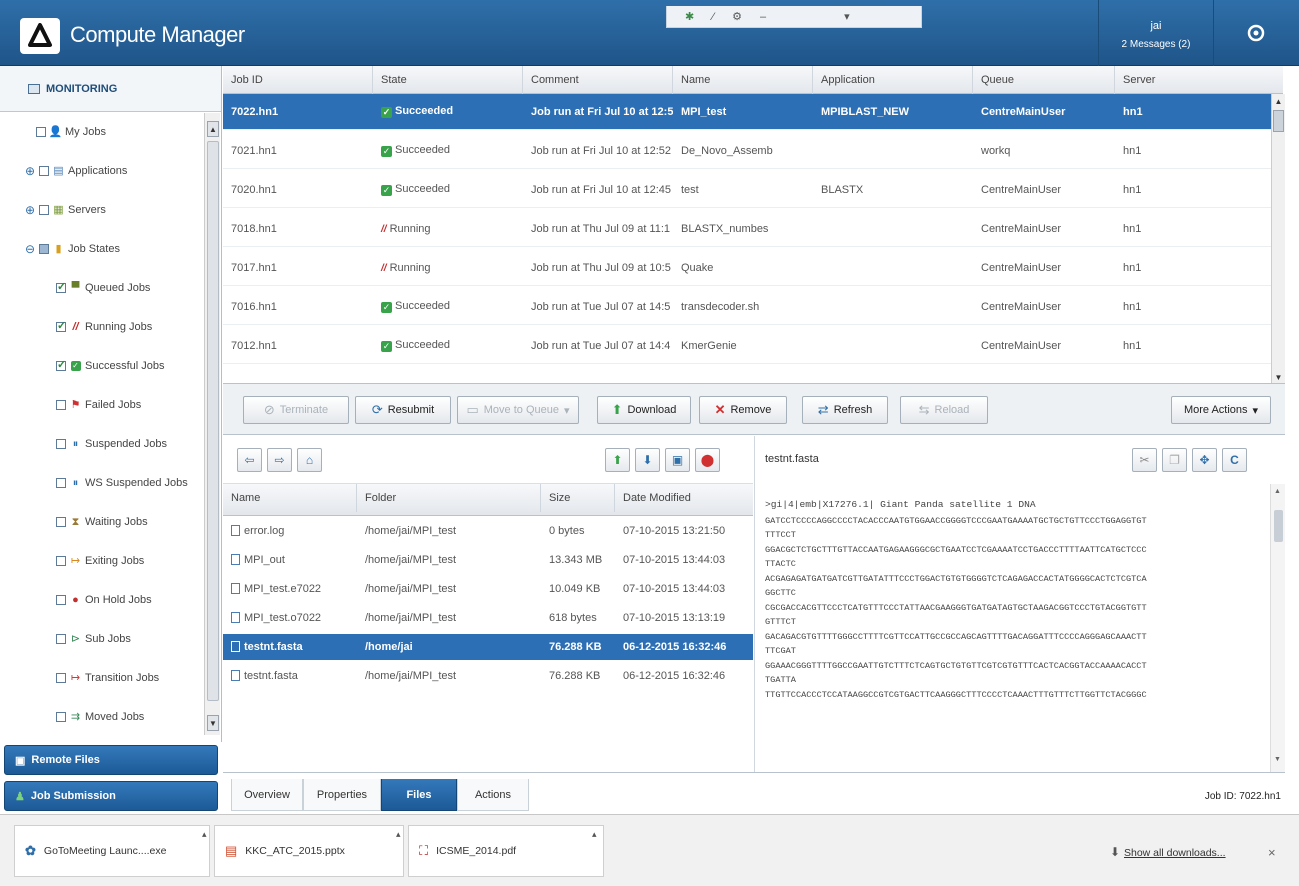 The height and width of the screenshot is (886, 1299). Describe the element at coordinates (111, 796) in the screenshot. I see `job-submission-button: ♟ Job Submission` at that location.